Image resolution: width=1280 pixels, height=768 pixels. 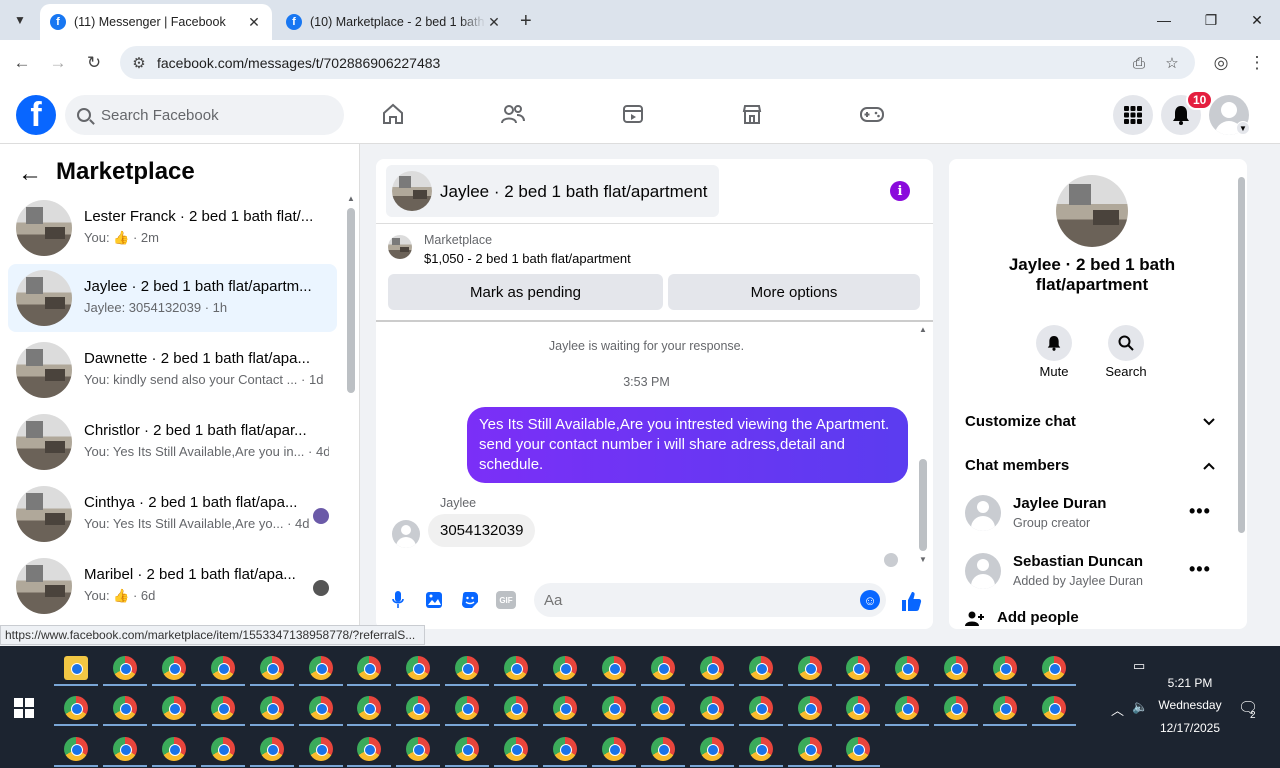 I want to click on listing-price: $1,050 - 2 bed 1 bath flat/apartment, so click(x=527, y=258).